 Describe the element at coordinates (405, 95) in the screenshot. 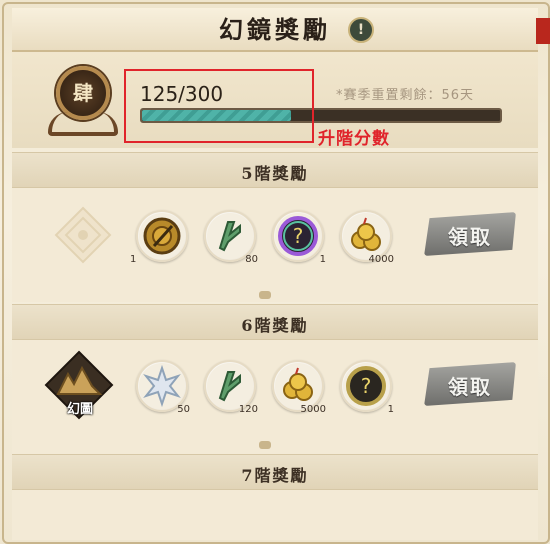

I see `season-reset-text: *賽季重置剩餘：56天` at that location.